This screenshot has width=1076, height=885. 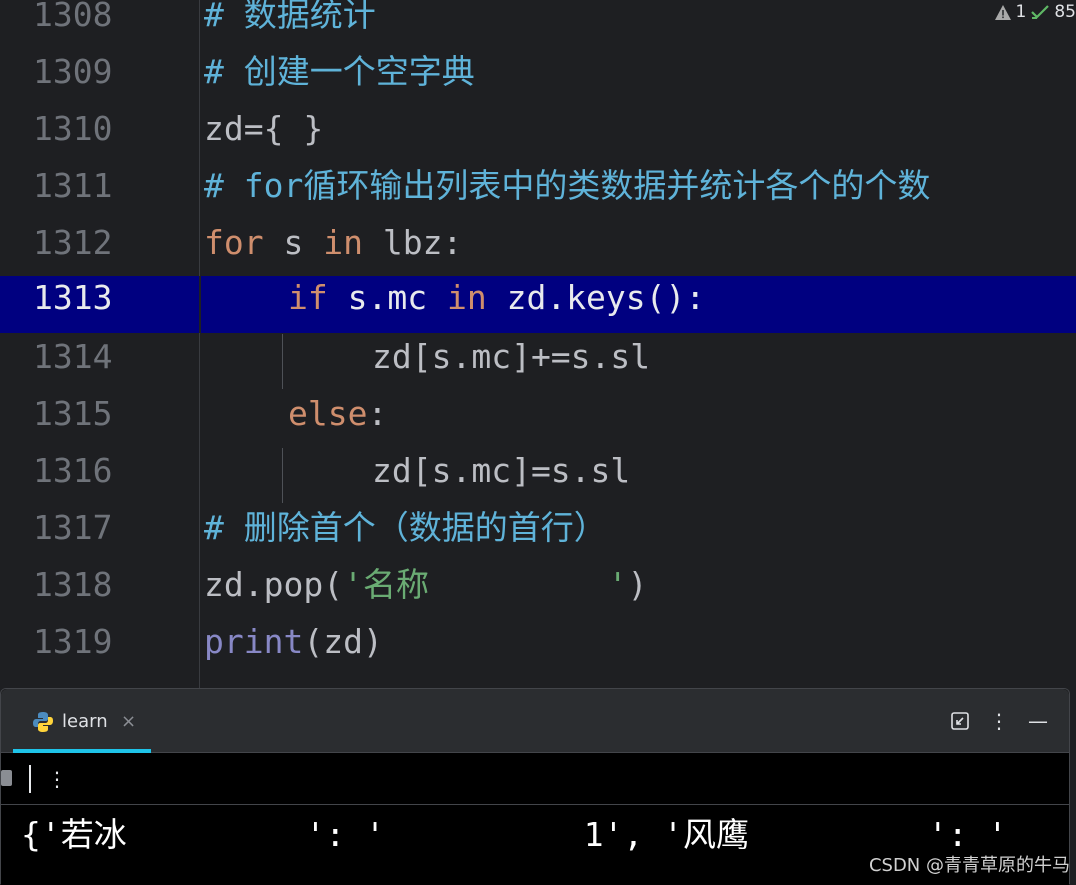 I want to click on code-line-1312: 1312 for s in lbz:, so click(x=538, y=249).